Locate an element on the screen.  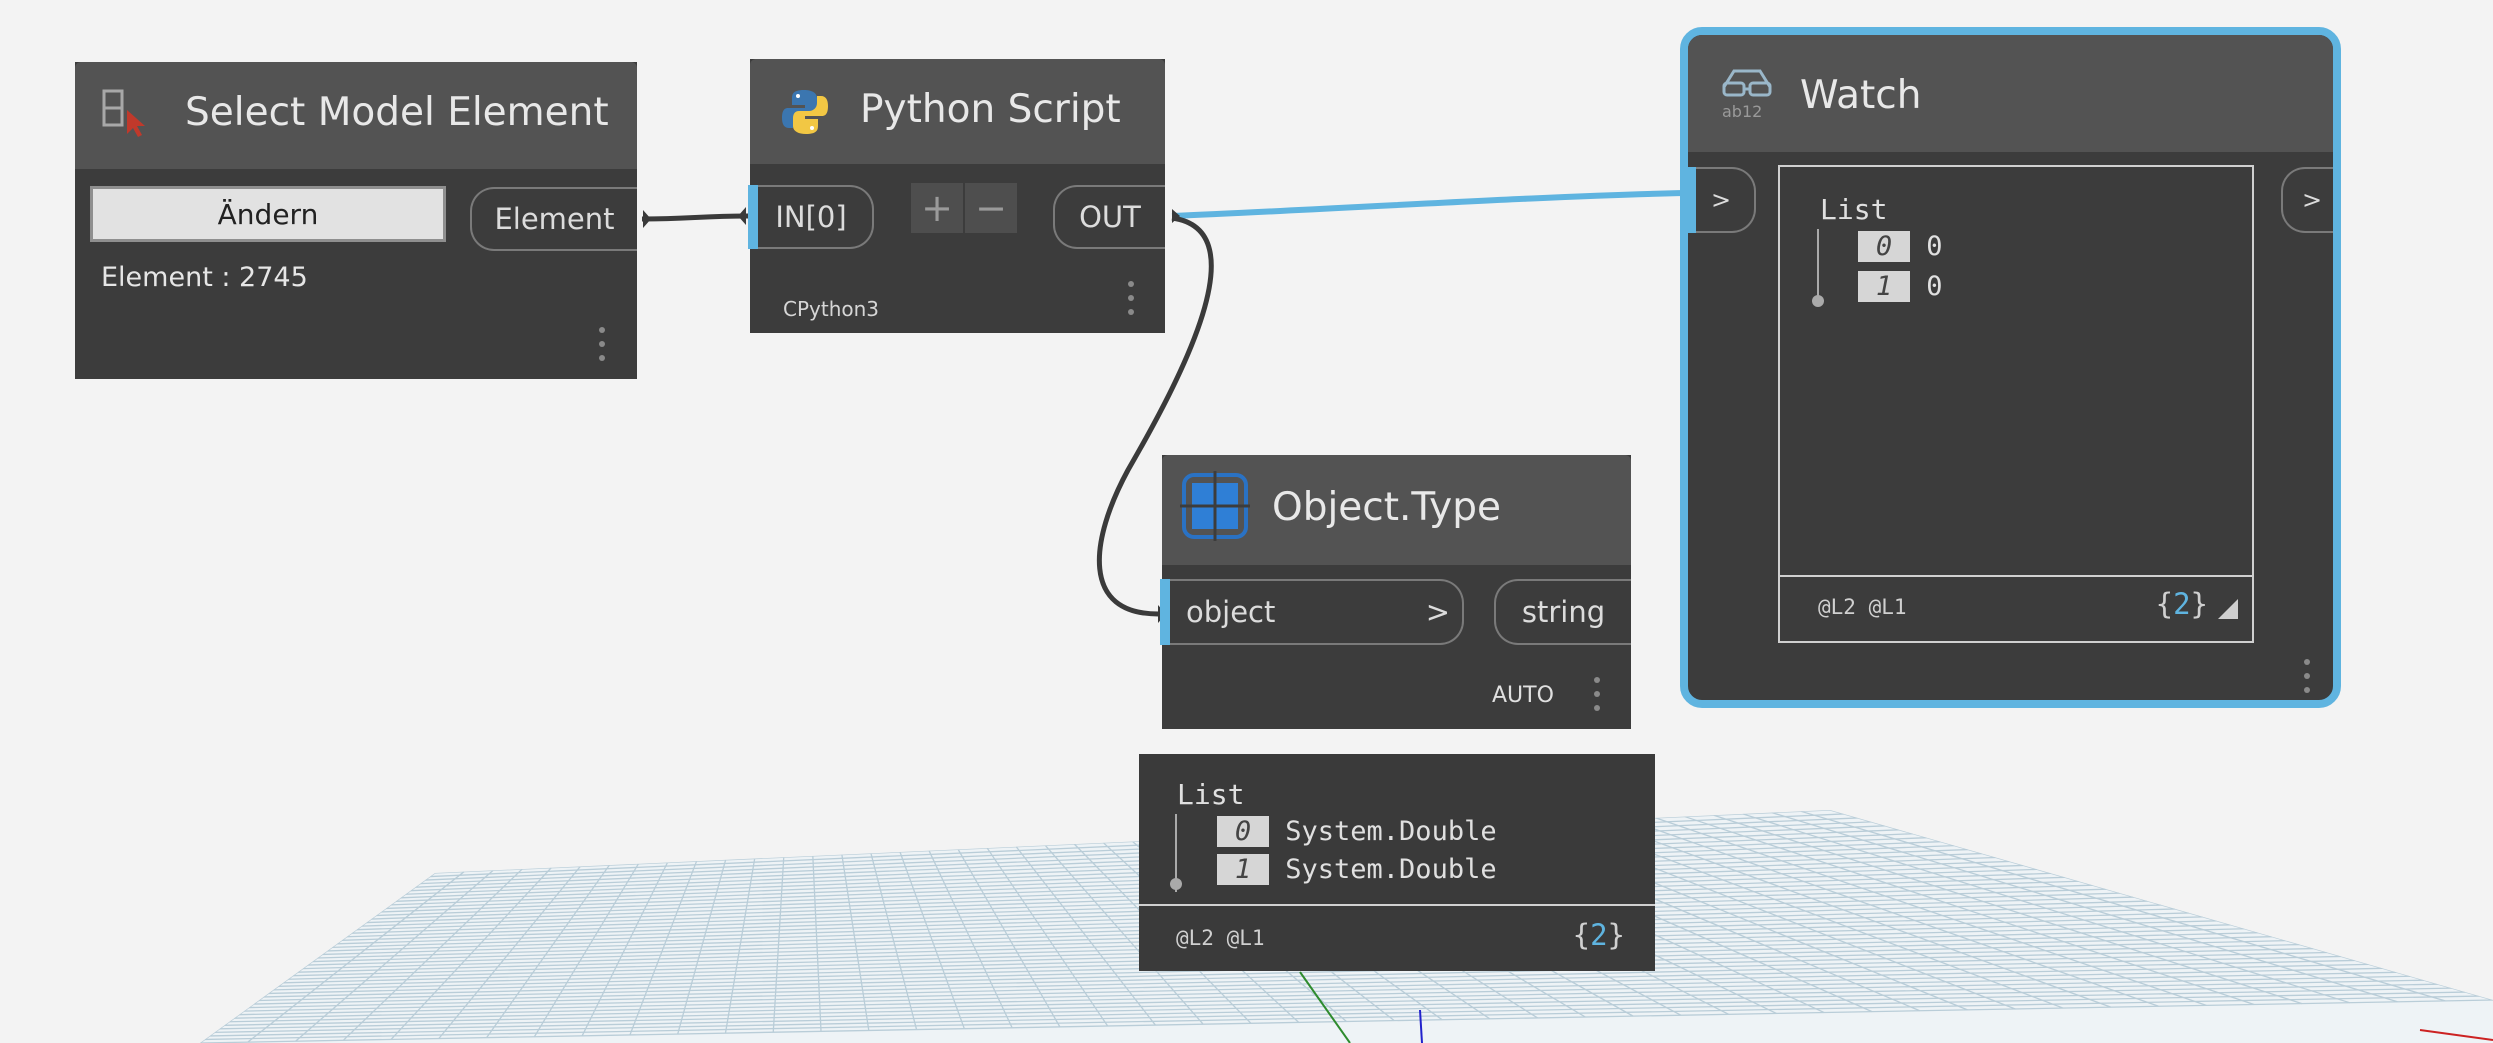
node-header: Python Script is located at coordinates (957, 111).